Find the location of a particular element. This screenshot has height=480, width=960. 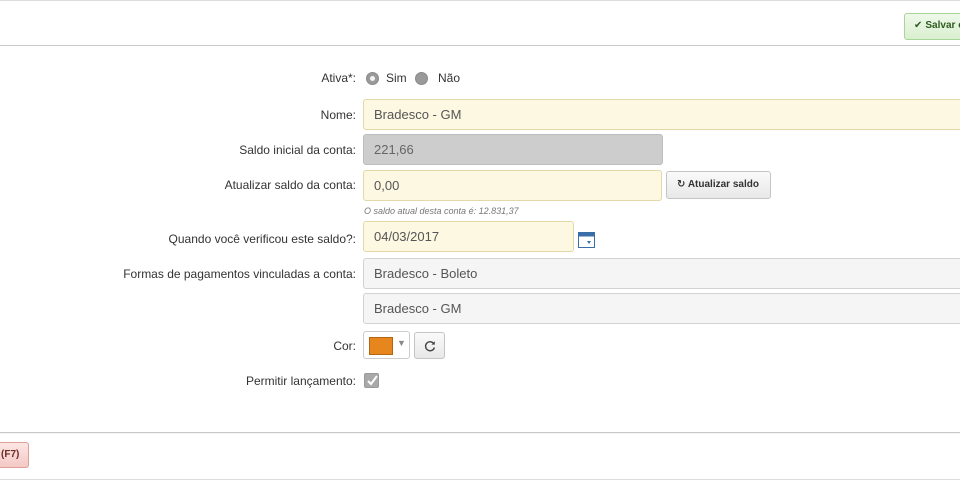

permitir-lancamento-checkbox is located at coordinates (371, 380).